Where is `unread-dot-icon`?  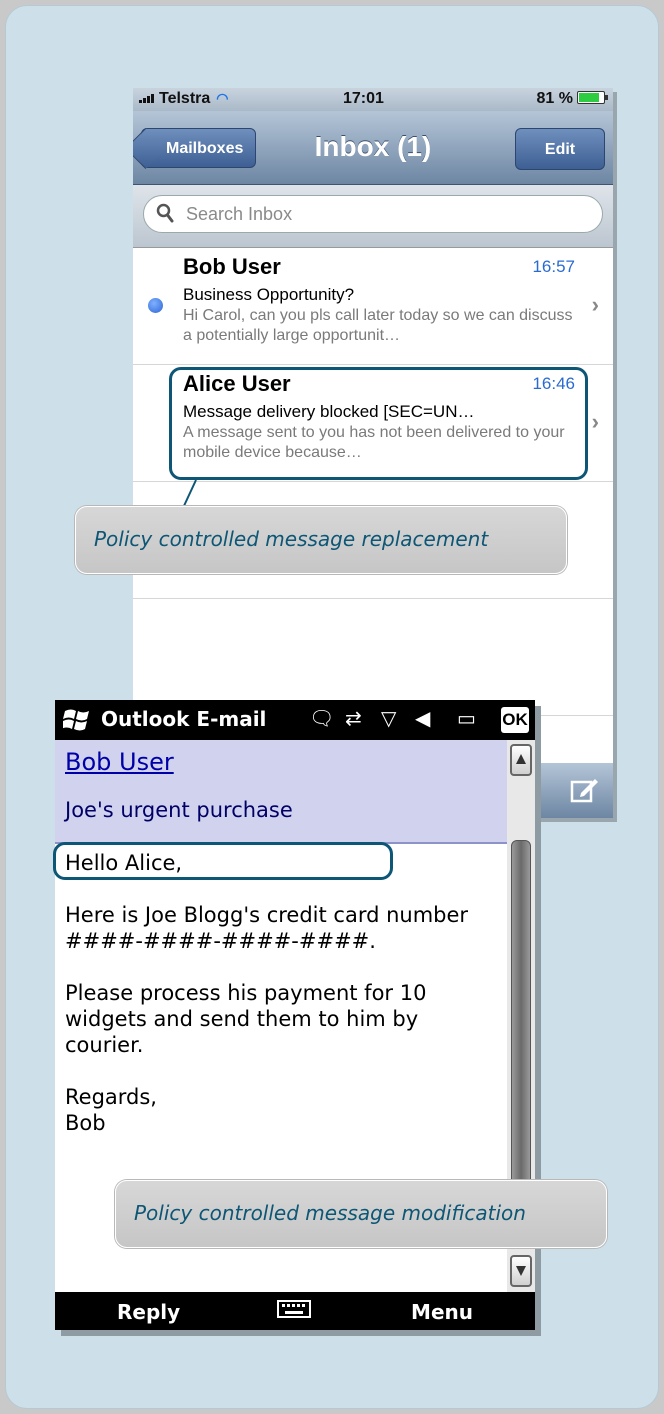
unread-dot-icon is located at coordinates (155, 305).